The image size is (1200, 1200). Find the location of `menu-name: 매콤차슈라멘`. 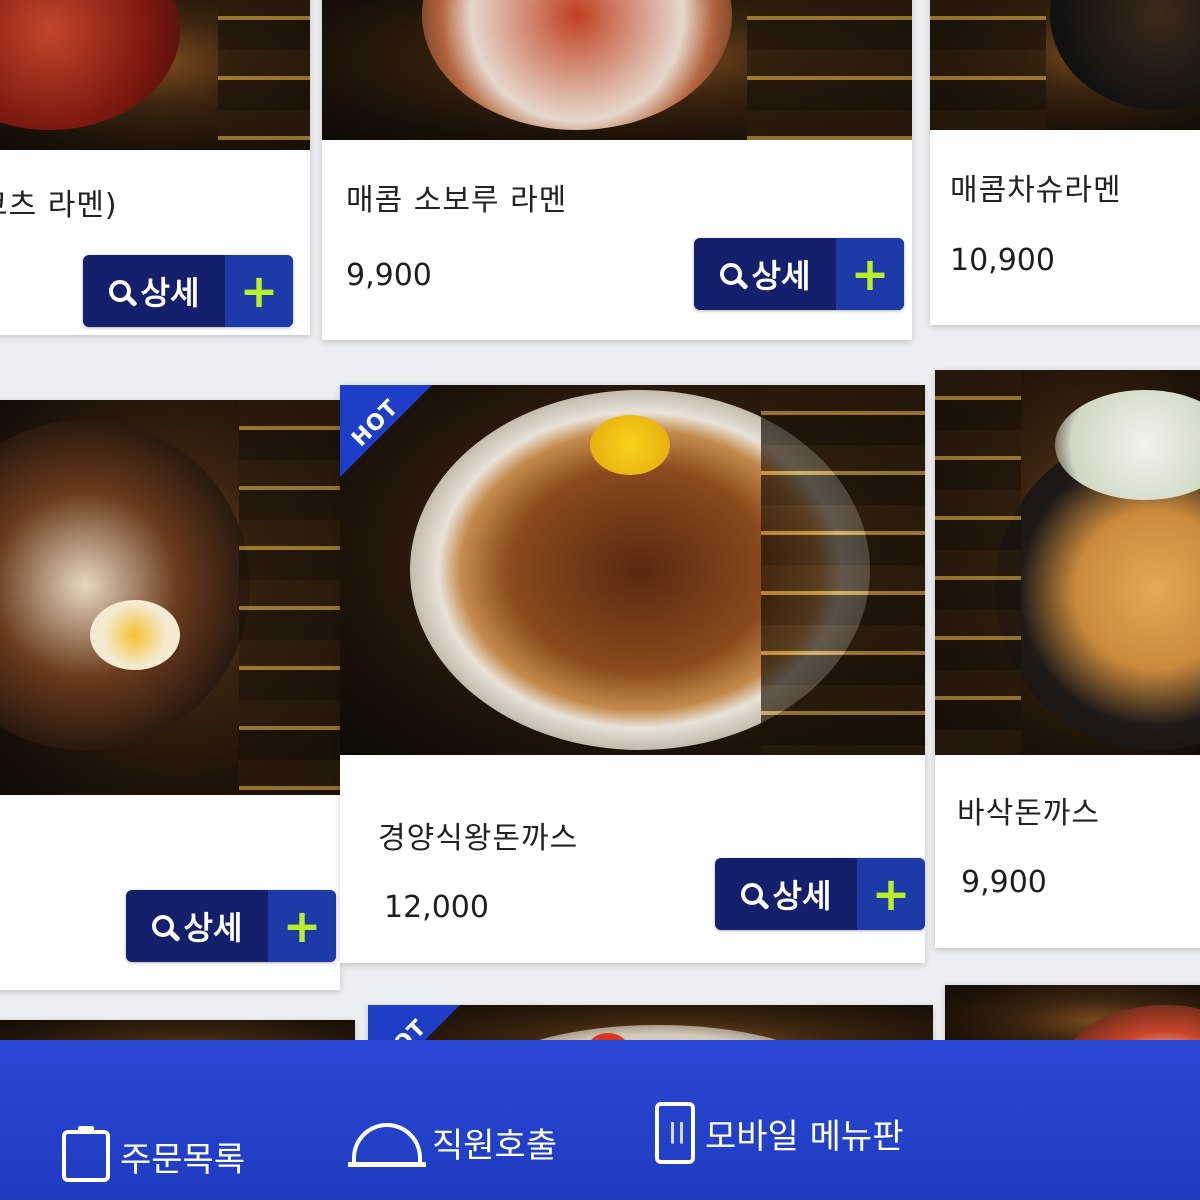

menu-name: 매콤차슈라멘 is located at coordinates (1036, 190).